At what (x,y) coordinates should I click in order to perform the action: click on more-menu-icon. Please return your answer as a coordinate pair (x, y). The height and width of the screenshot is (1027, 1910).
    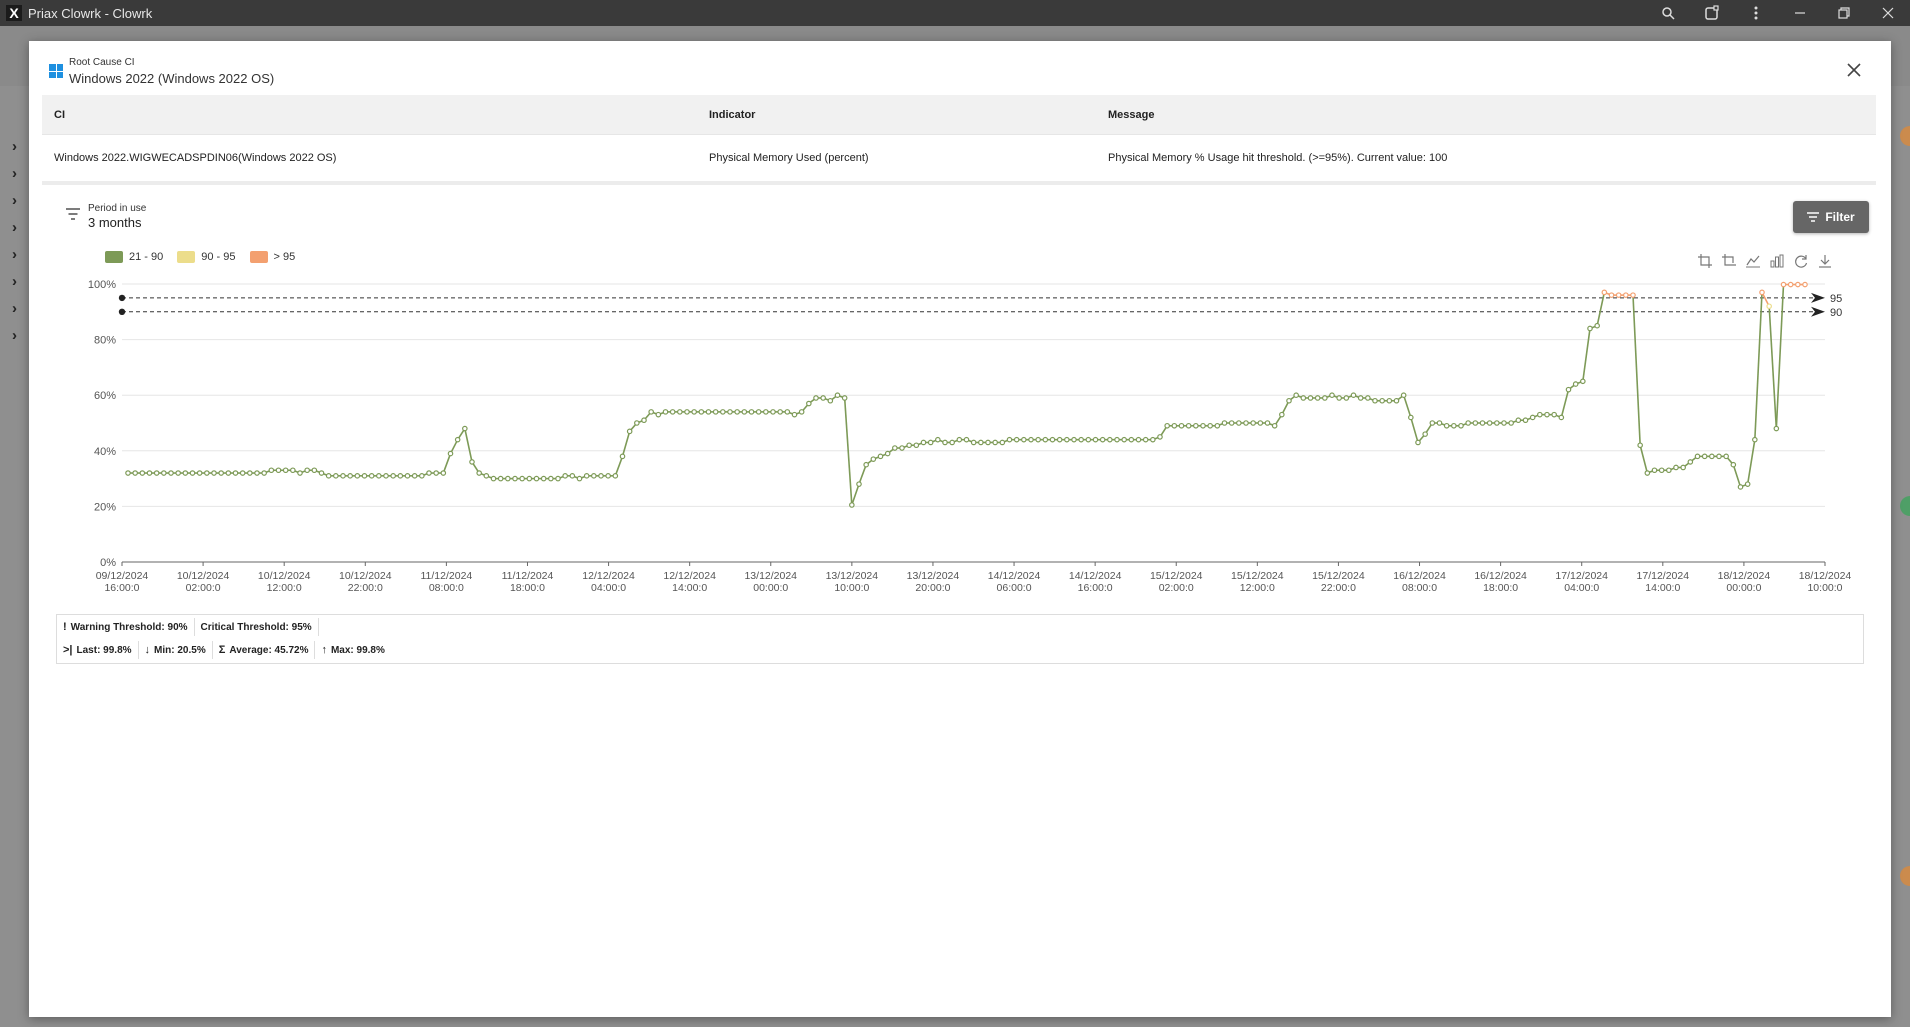
    Looking at the image, I should click on (1756, 13).